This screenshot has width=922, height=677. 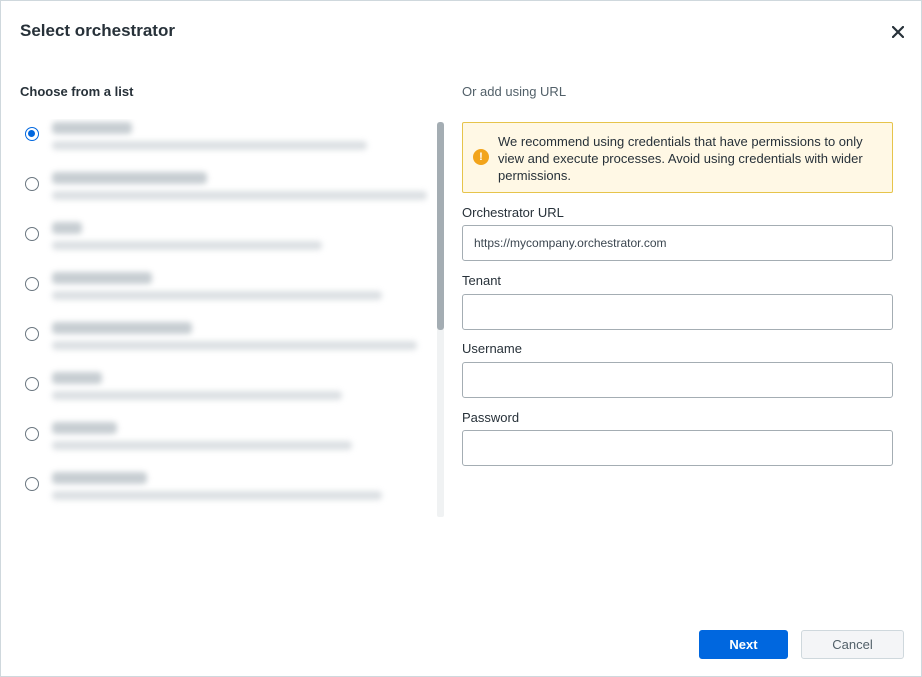 What do you see at coordinates (491, 417) in the screenshot?
I see `password-label: Password` at bounding box center [491, 417].